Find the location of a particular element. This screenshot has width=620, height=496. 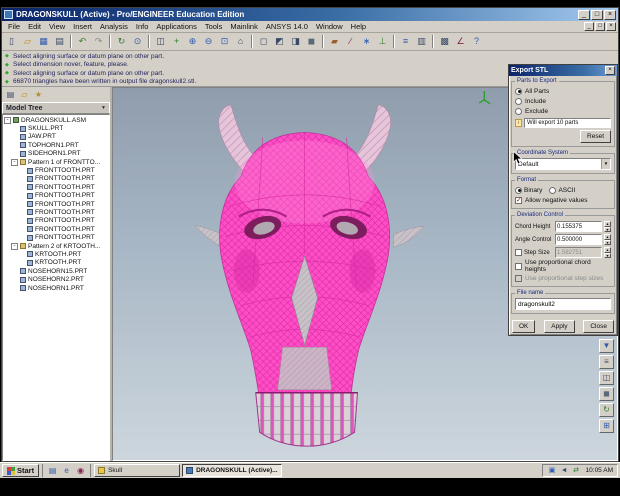

tree-item: SIDEHORN1.PRT is located at coordinates (56, 154).